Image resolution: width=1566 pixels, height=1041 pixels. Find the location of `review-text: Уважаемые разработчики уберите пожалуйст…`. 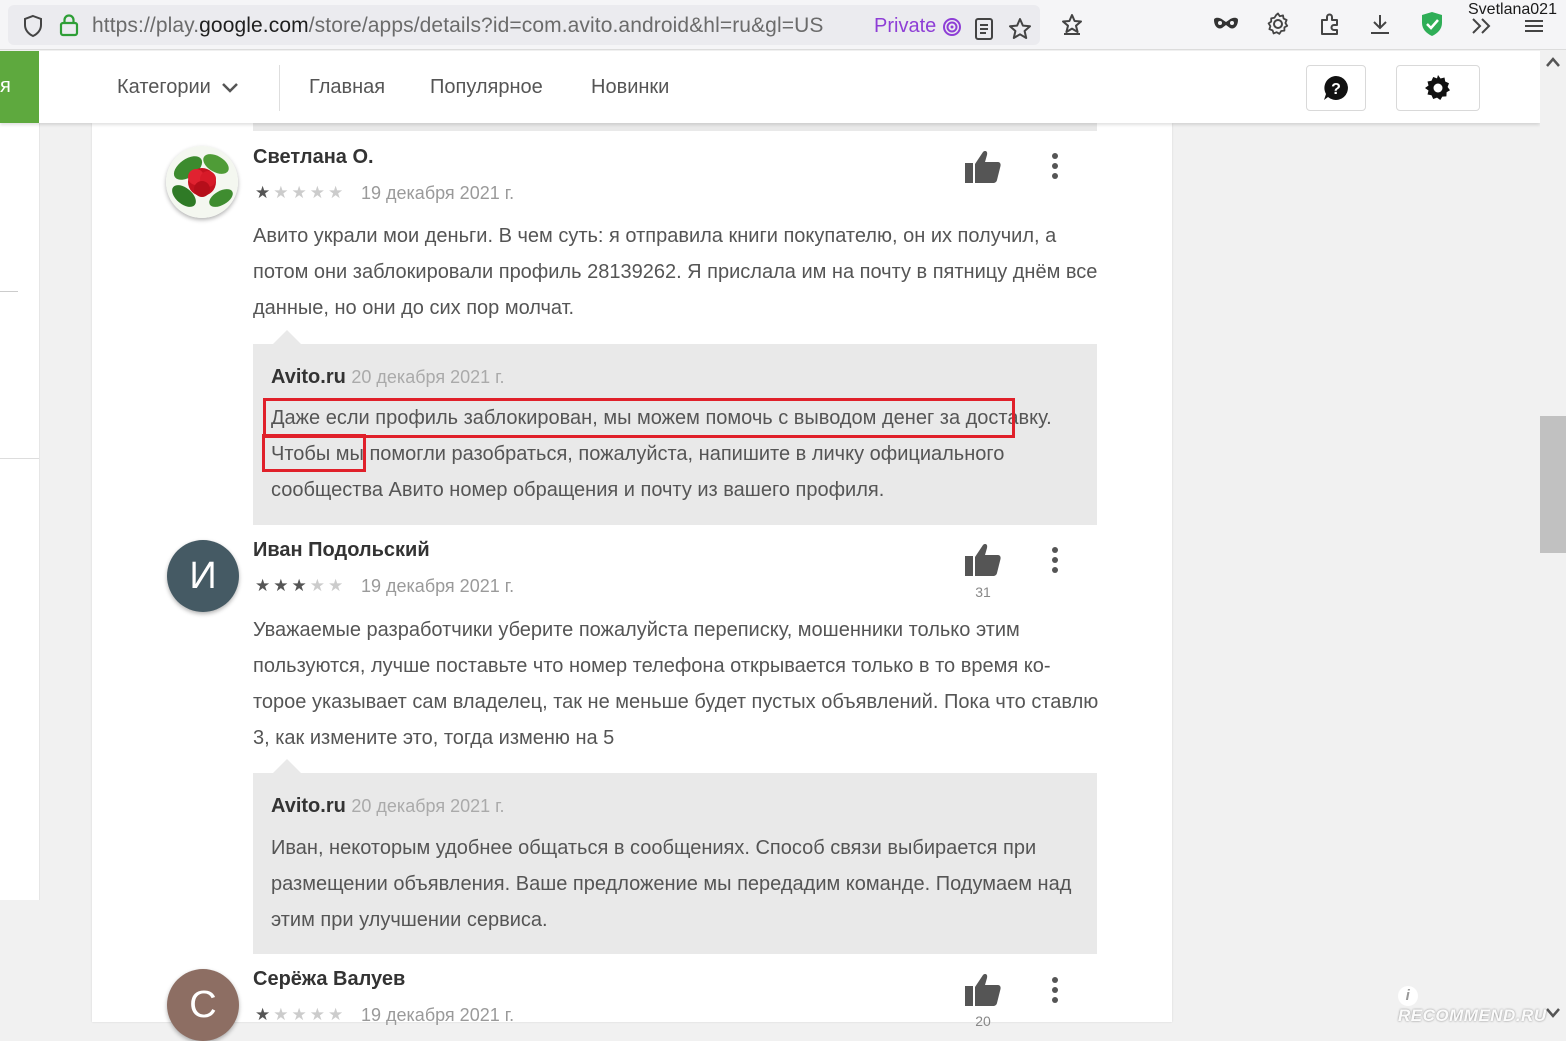

review-text: Уважаемые разработчики уберите пожалуйст… is located at coordinates (676, 684).